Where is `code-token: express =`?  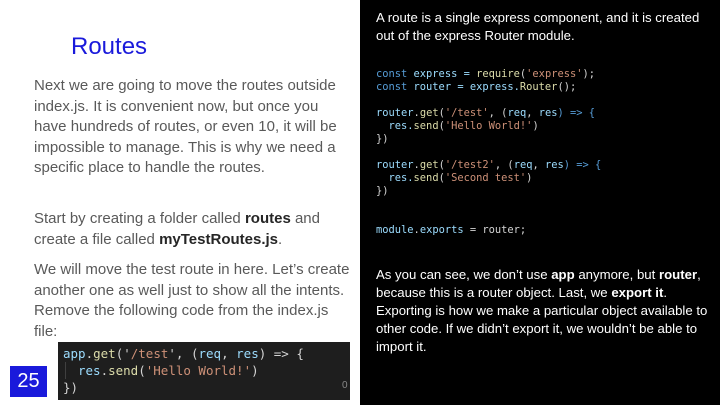 code-token: express = is located at coordinates (442, 74).